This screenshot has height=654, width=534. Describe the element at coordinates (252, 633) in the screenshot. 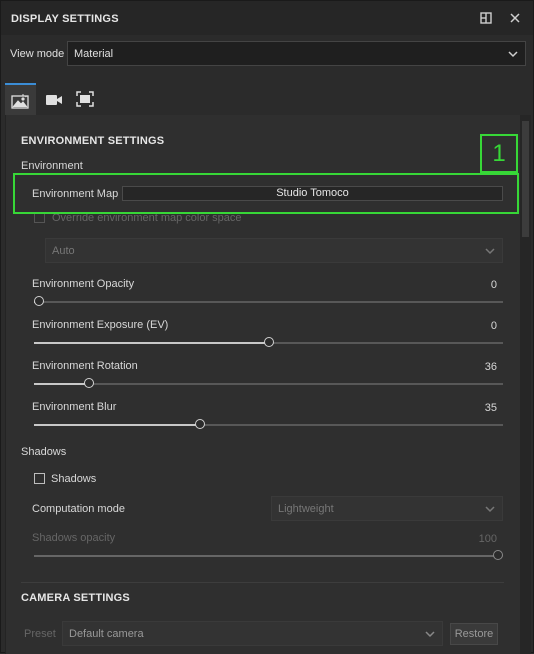

I see `camera-preset-select: Default camera` at that location.